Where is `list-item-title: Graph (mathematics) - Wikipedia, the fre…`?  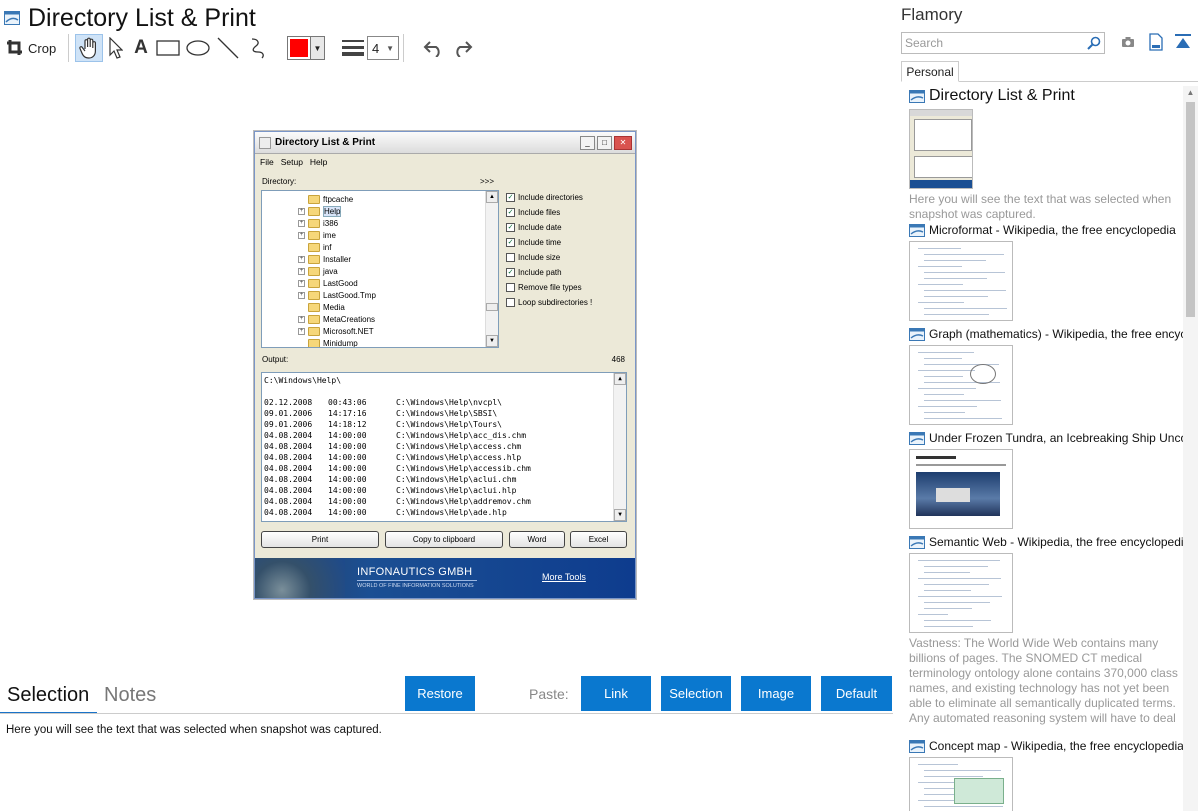
list-item-title: Graph (mathematics) - Wikipedia, the fre… is located at coordinates (1056, 334).